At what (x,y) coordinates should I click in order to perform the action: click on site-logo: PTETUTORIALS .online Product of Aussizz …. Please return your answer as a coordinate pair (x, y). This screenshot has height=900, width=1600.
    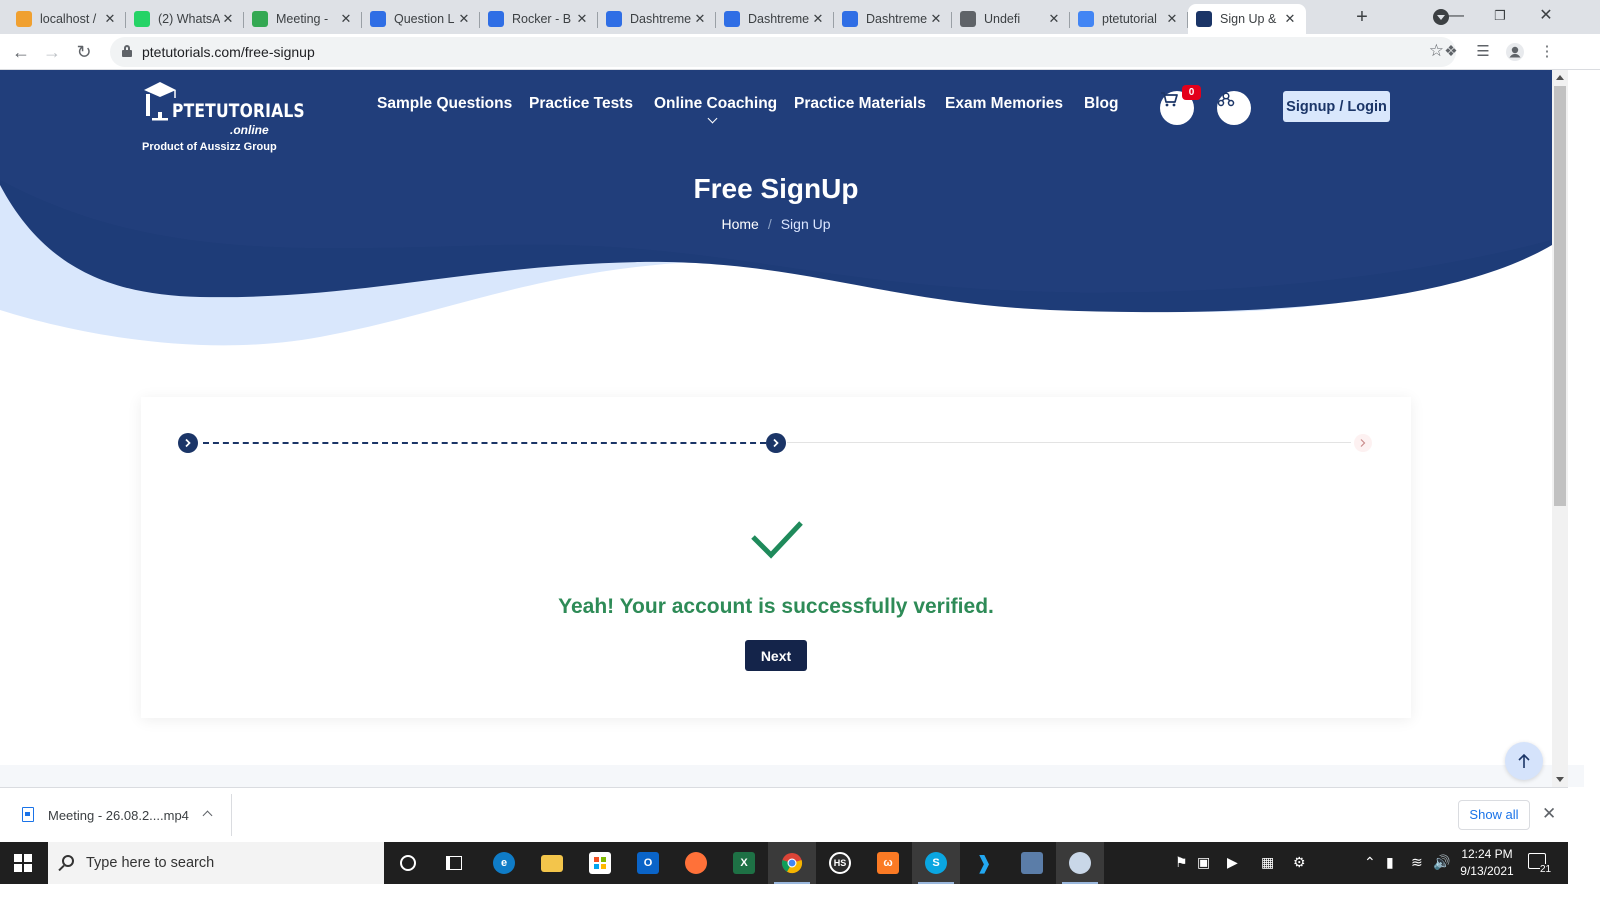
    Looking at the image, I should click on (223, 118).